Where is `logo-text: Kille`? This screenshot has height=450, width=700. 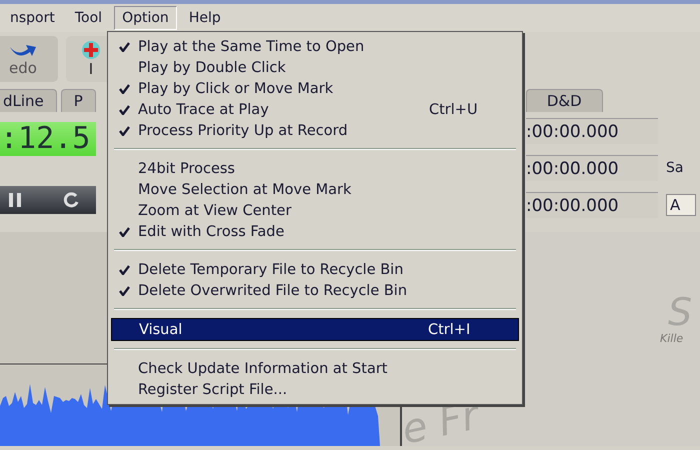
logo-text: Kille is located at coordinates (672, 338).